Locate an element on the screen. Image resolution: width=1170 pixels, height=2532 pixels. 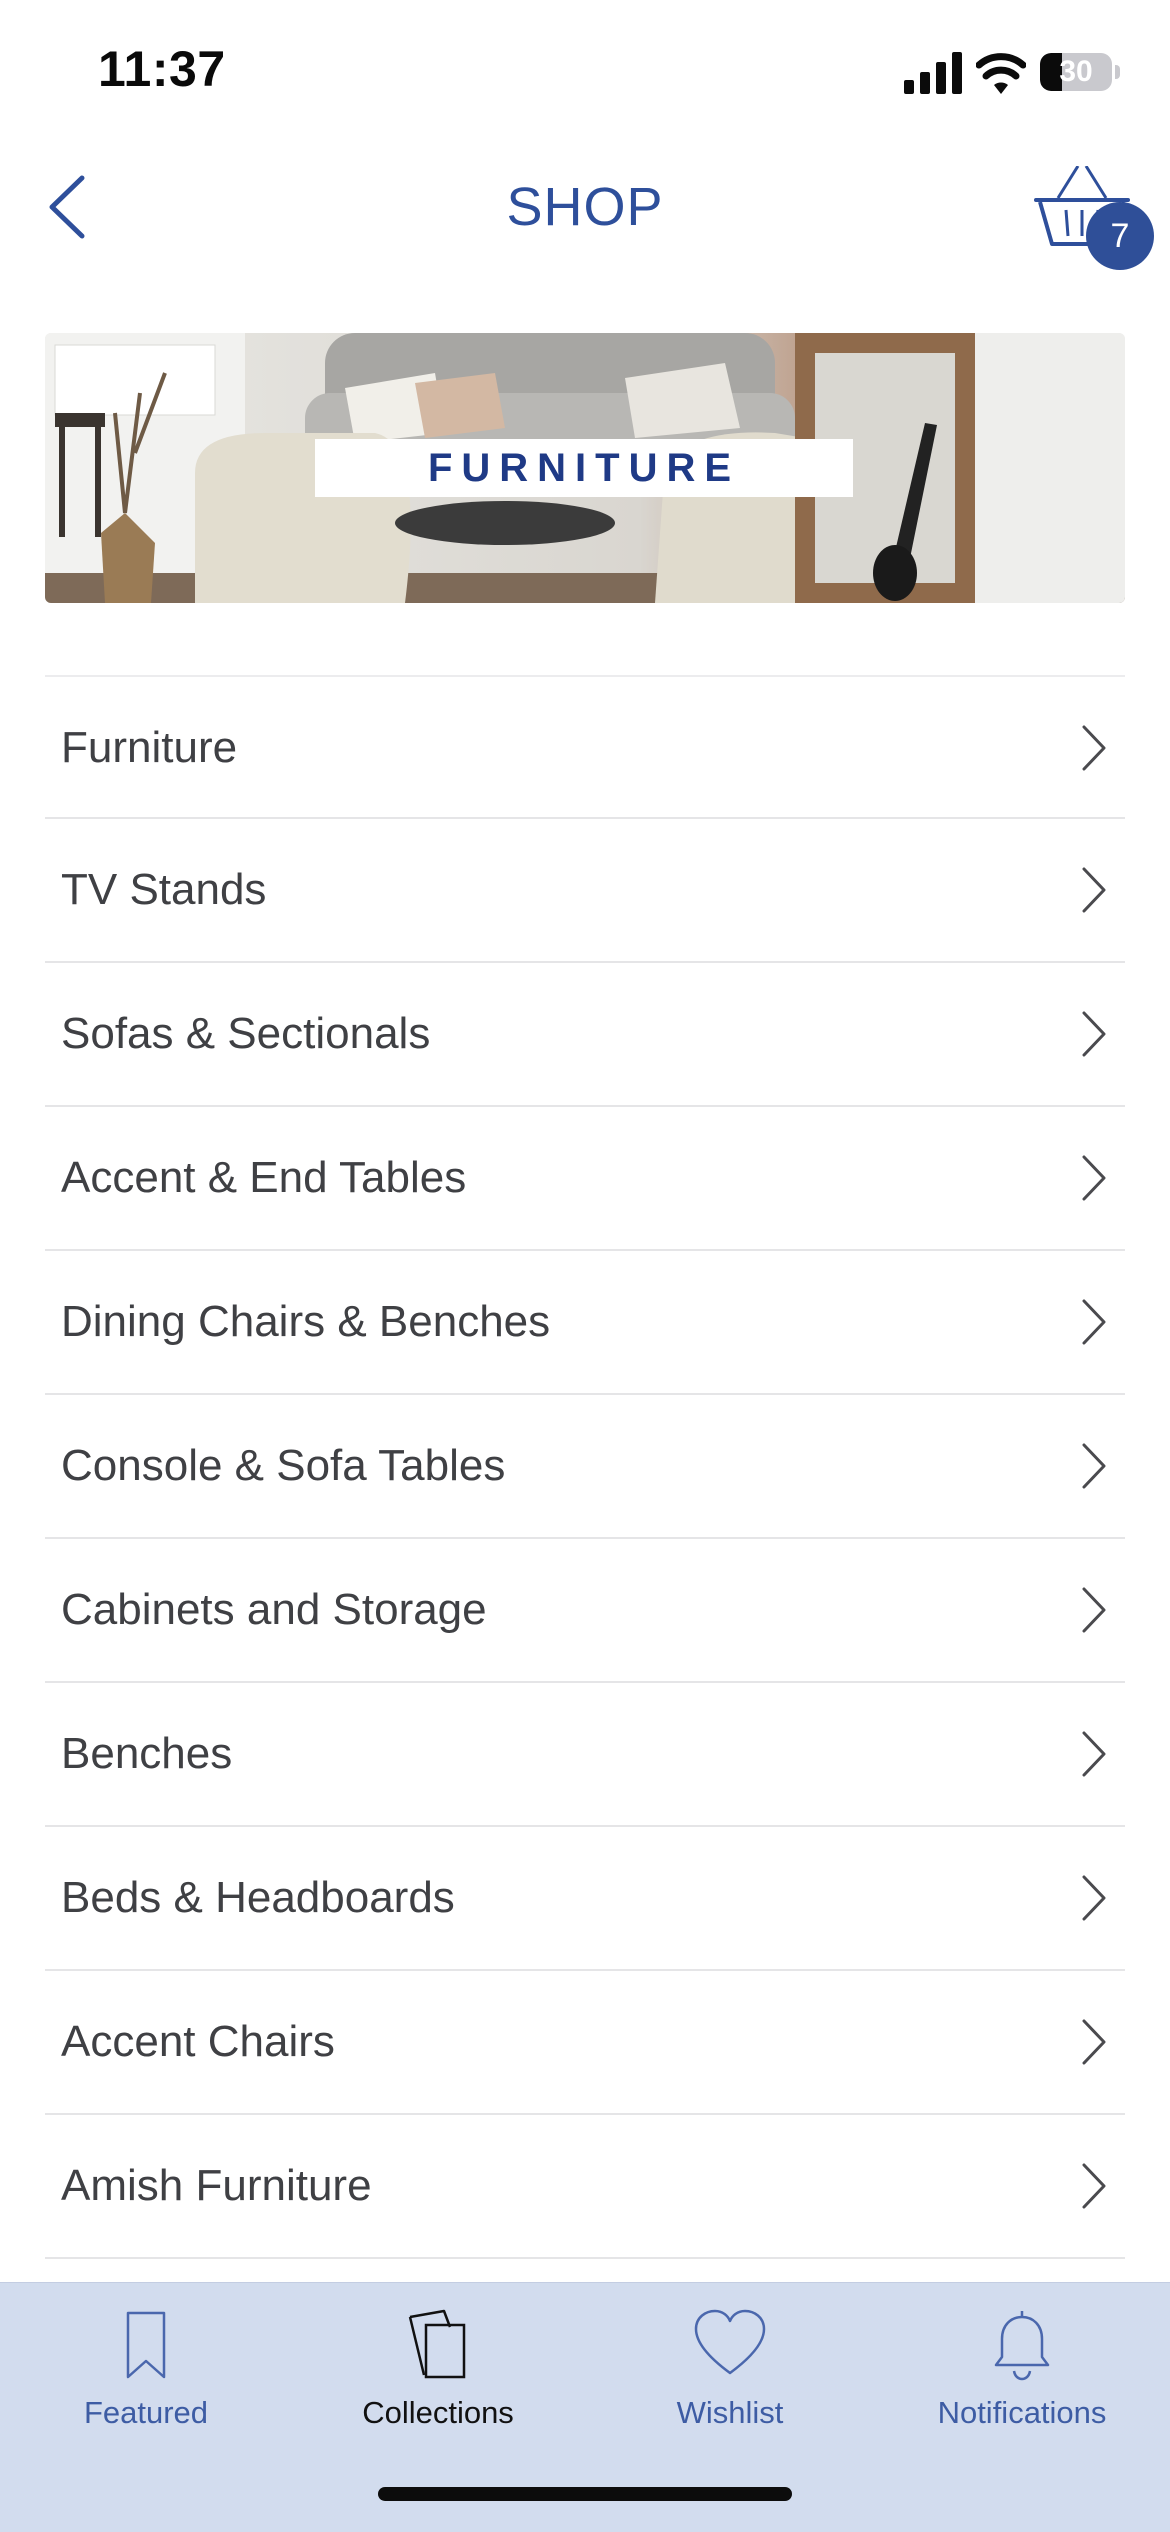
bell-icon is located at coordinates (1022, 2346).